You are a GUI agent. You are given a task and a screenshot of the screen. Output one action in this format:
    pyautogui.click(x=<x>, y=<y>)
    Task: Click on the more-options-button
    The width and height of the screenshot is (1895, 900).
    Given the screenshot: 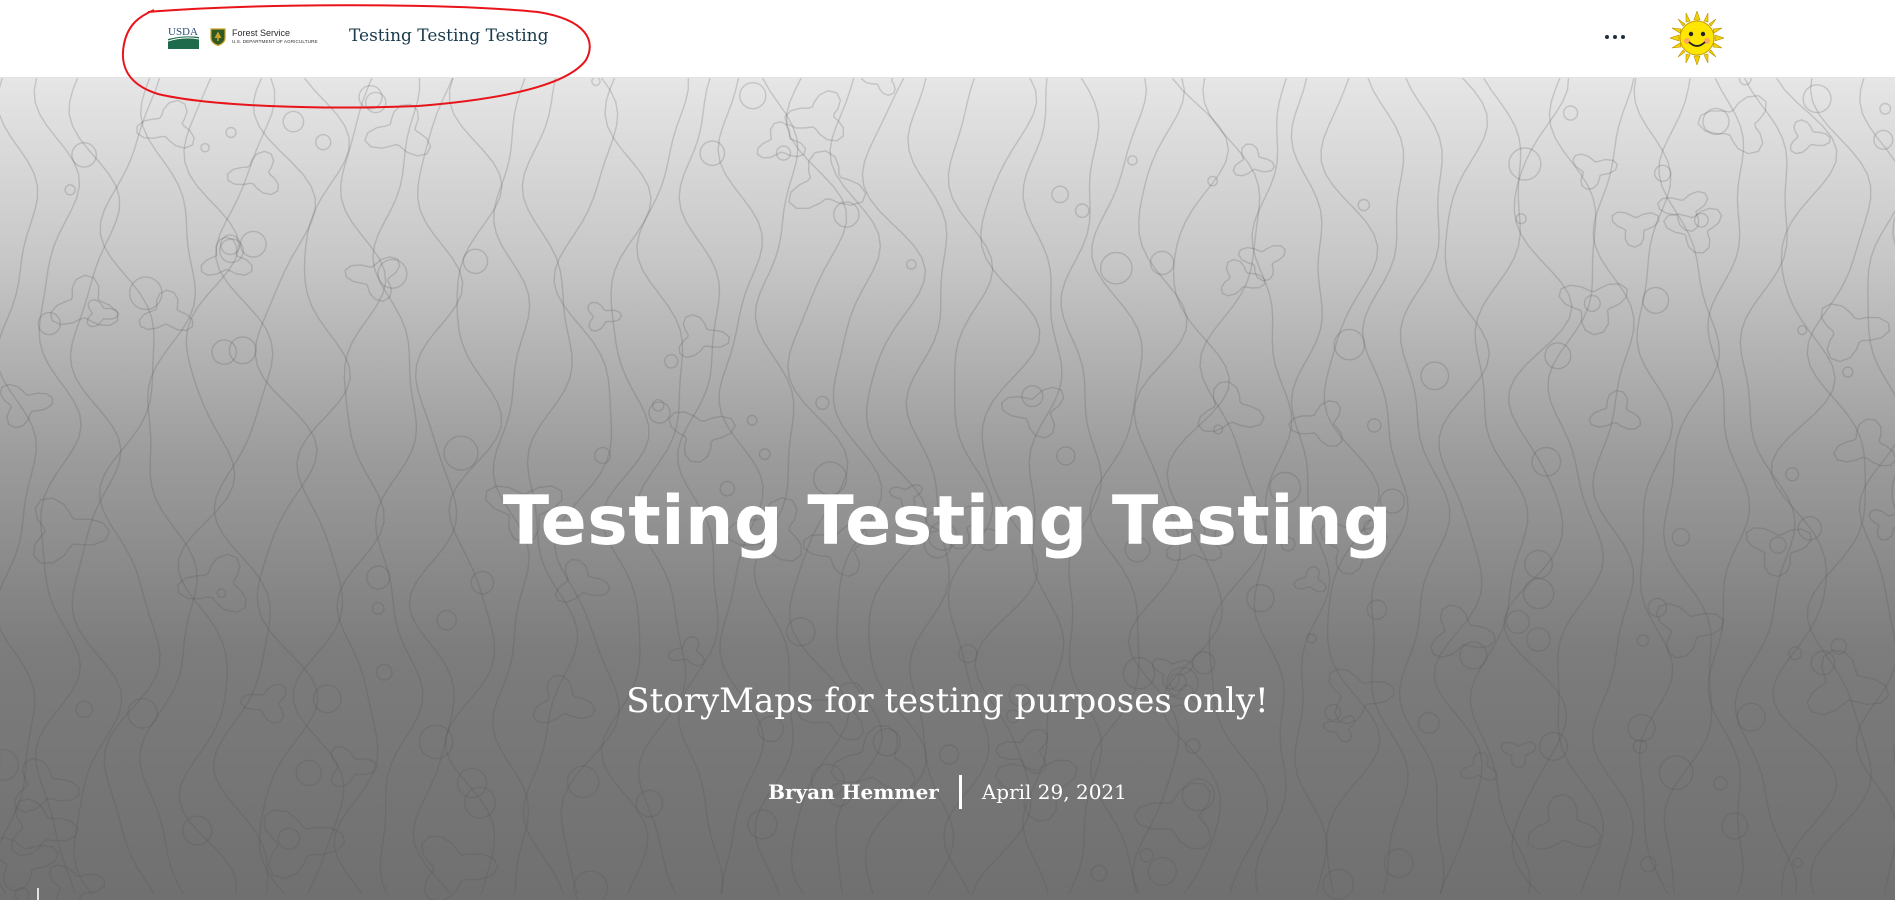 What is the action you would take?
    pyautogui.click(x=1615, y=37)
    